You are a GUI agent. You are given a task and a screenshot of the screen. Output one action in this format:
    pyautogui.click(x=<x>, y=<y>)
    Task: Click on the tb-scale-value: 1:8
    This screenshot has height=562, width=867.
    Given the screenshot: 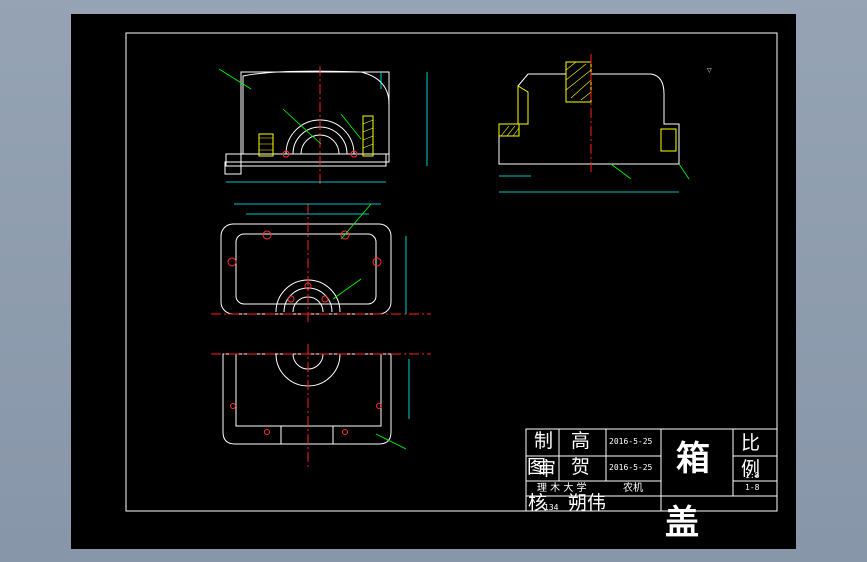 What is the action you would take?
    pyautogui.click(x=752, y=475)
    